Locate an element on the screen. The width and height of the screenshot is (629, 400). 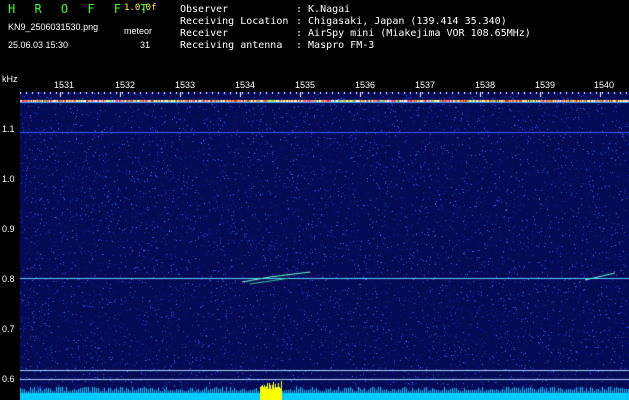
time-tick-label: 1531 is located at coordinates (64, 85).